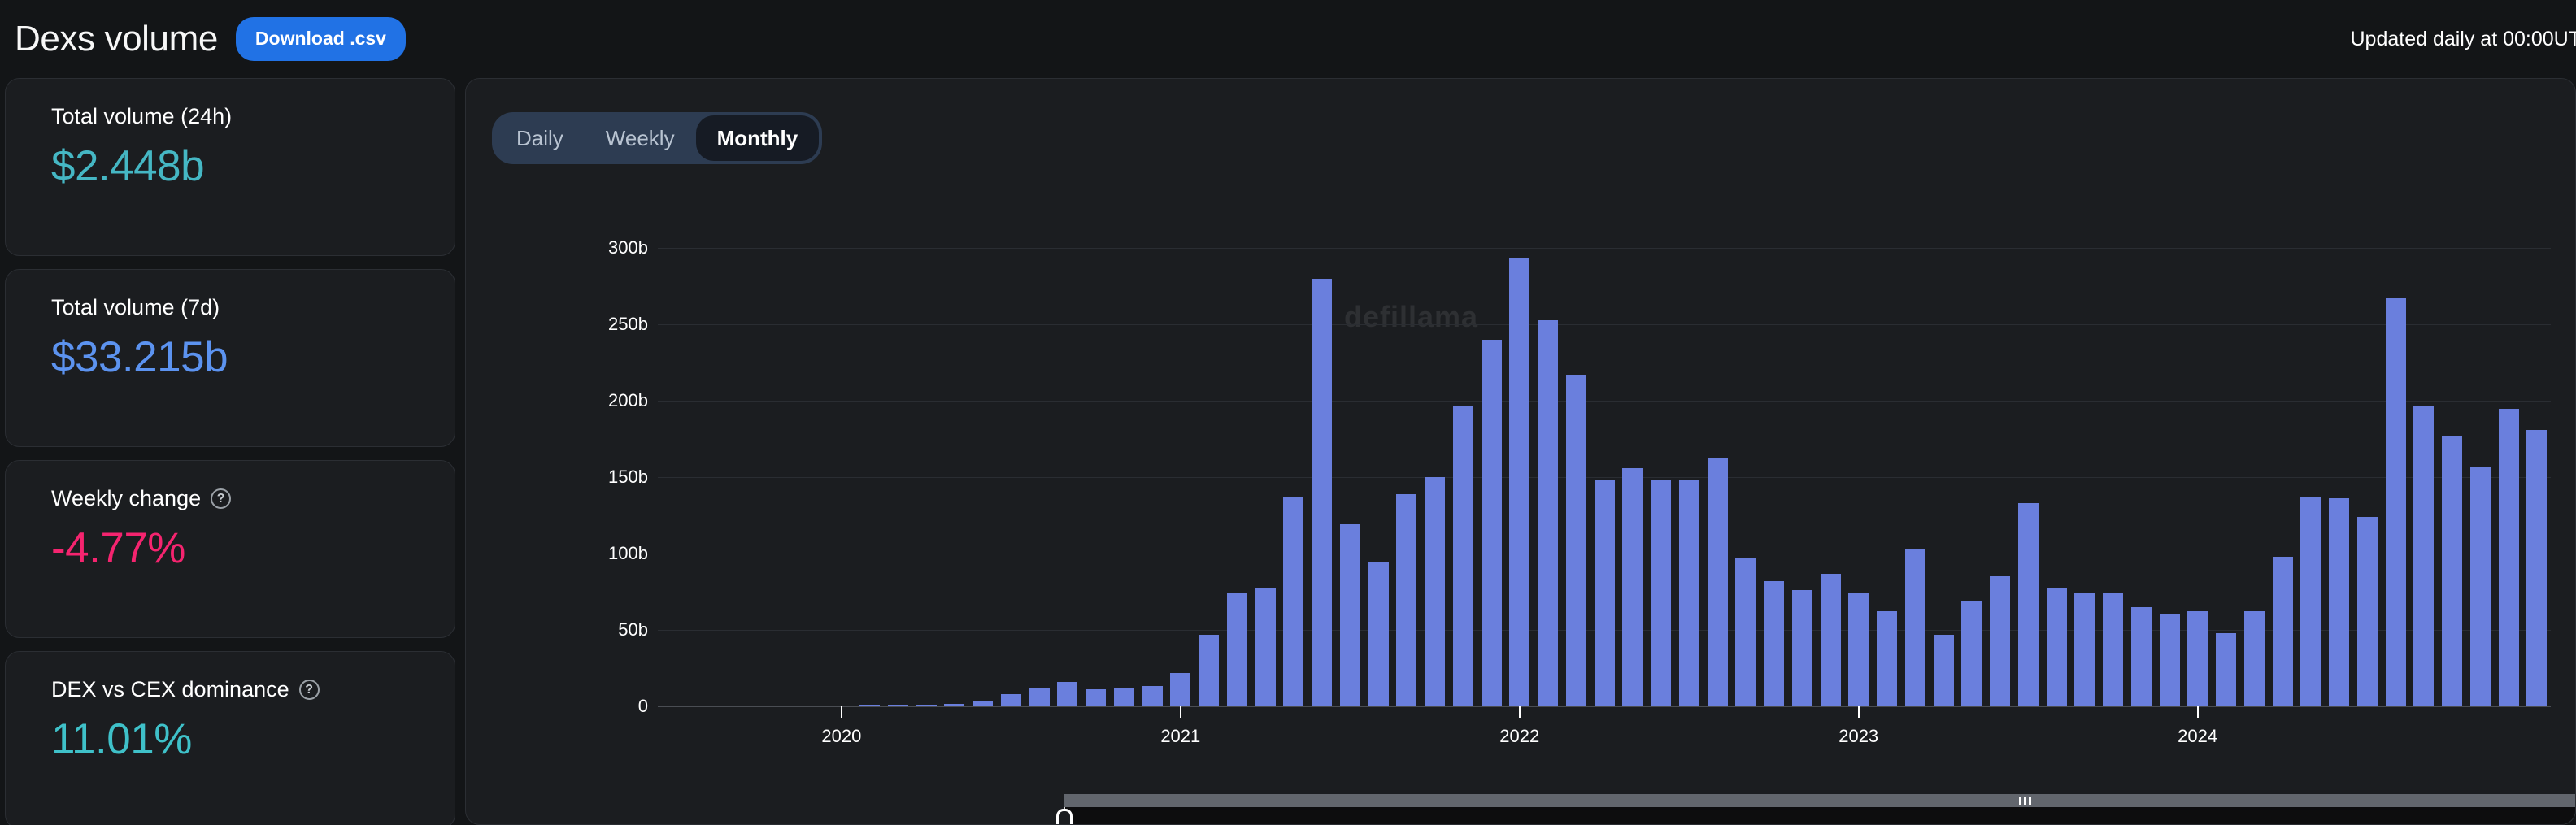 The height and width of the screenshot is (825, 2576). I want to click on interval-tab-group: Daily Weekly Monthly, so click(658, 138).